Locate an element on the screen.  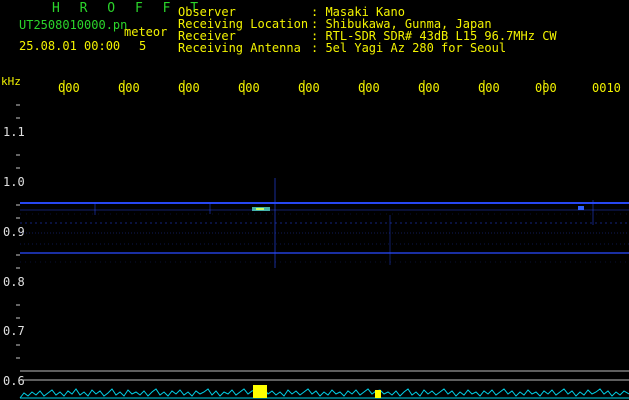
activity-histogram is located at coordinates (324, 393).